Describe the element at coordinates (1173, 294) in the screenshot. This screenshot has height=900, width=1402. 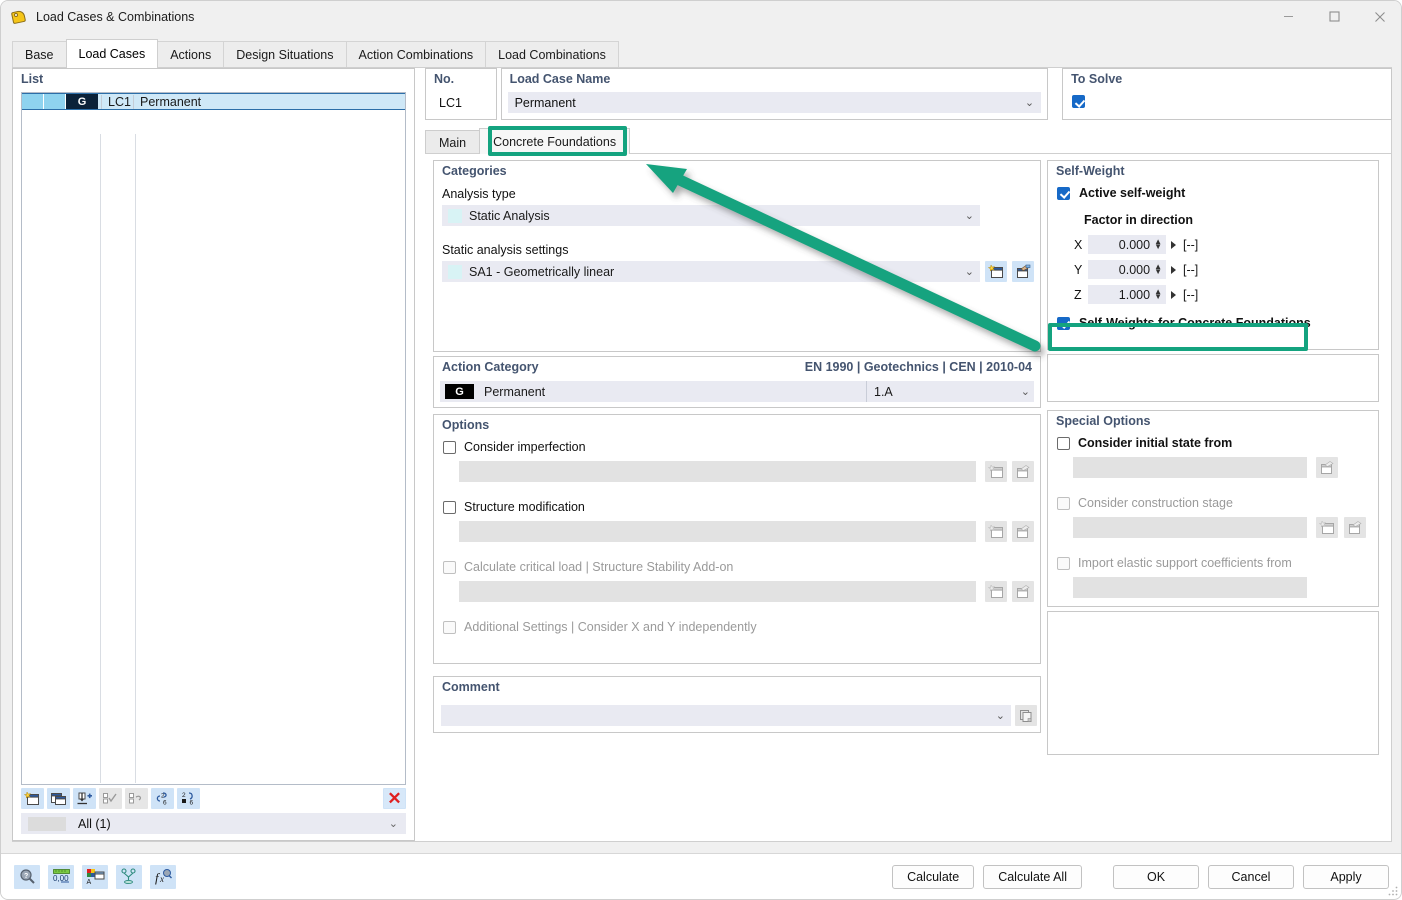
I see `factor-z-expand-icon` at that location.